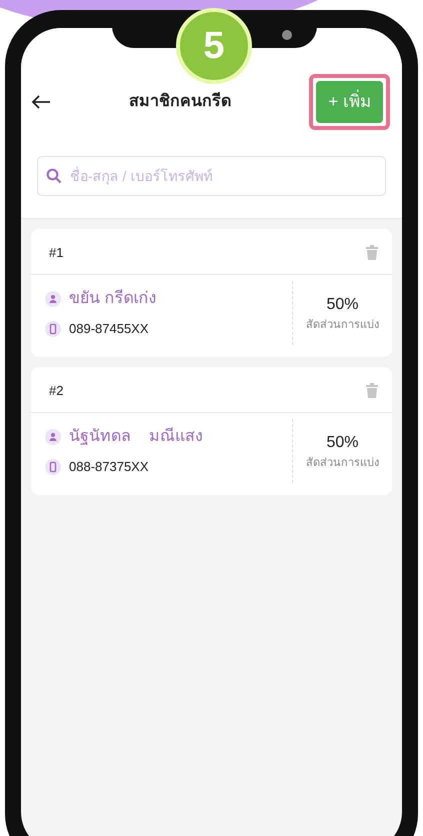 This screenshot has height=836, width=423. What do you see at coordinates (349, 101) in the screenshot?
I see `add-button: + เพิ่ม` at bounding box center [349, 101].